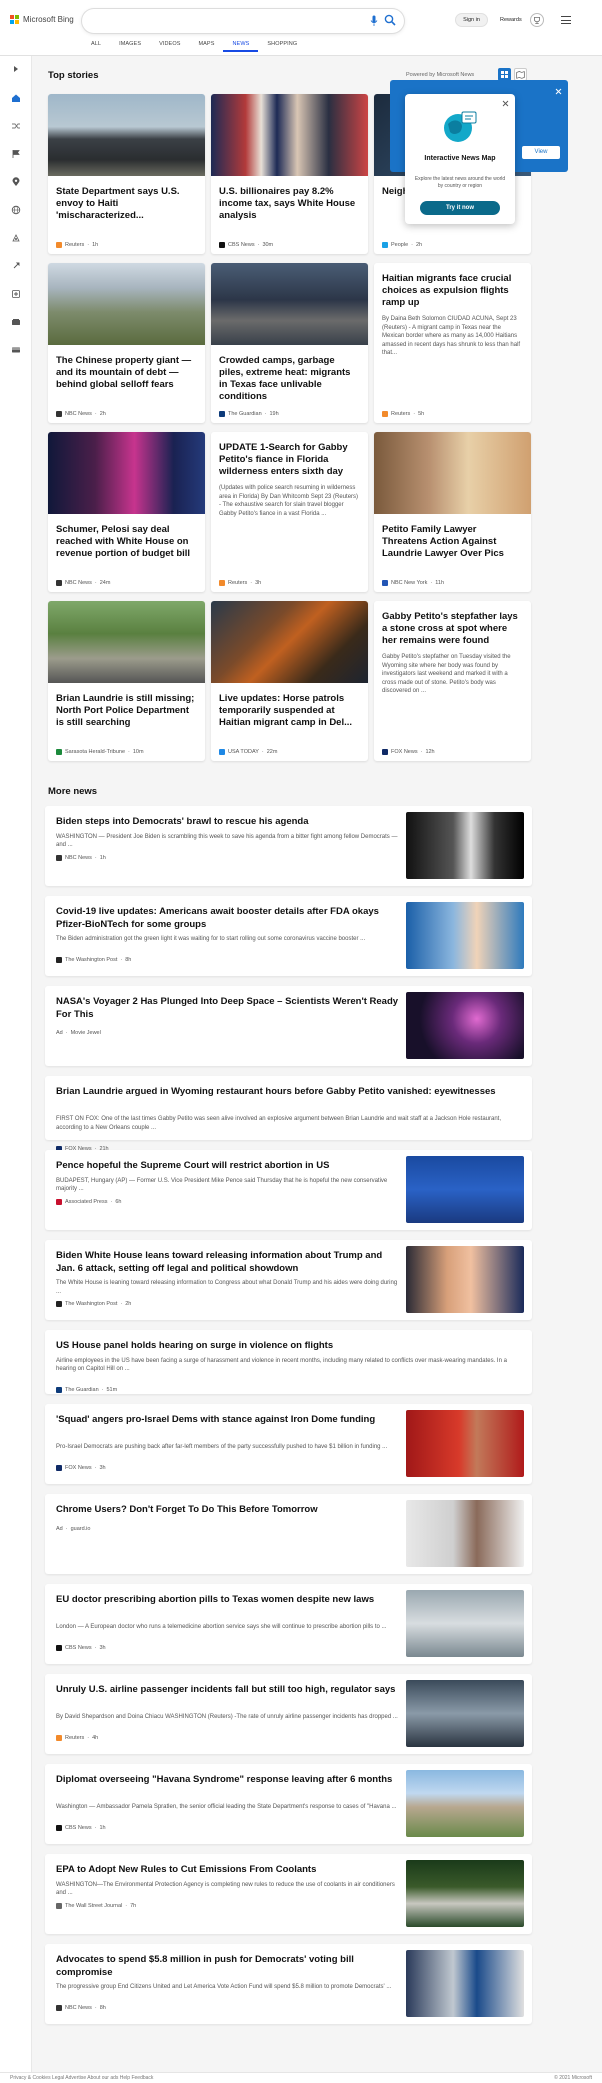 This screenshot has height=2083, width=602. What do you see at coordinates (16, 266) in the screenshot?
I see `science-rocket-icon` at bounding box center [16, 266].